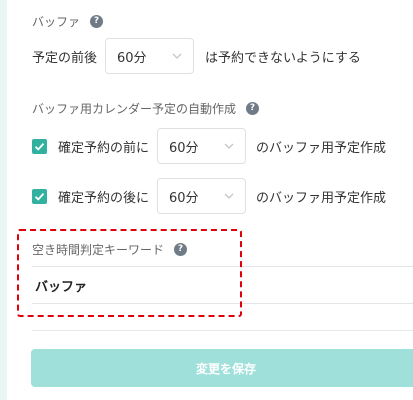 This screenshot has height=400, width=413. Describe the element at coordinates (132, 58) in the screenshot. I see `buffer-duration-value: 60分` at that location.